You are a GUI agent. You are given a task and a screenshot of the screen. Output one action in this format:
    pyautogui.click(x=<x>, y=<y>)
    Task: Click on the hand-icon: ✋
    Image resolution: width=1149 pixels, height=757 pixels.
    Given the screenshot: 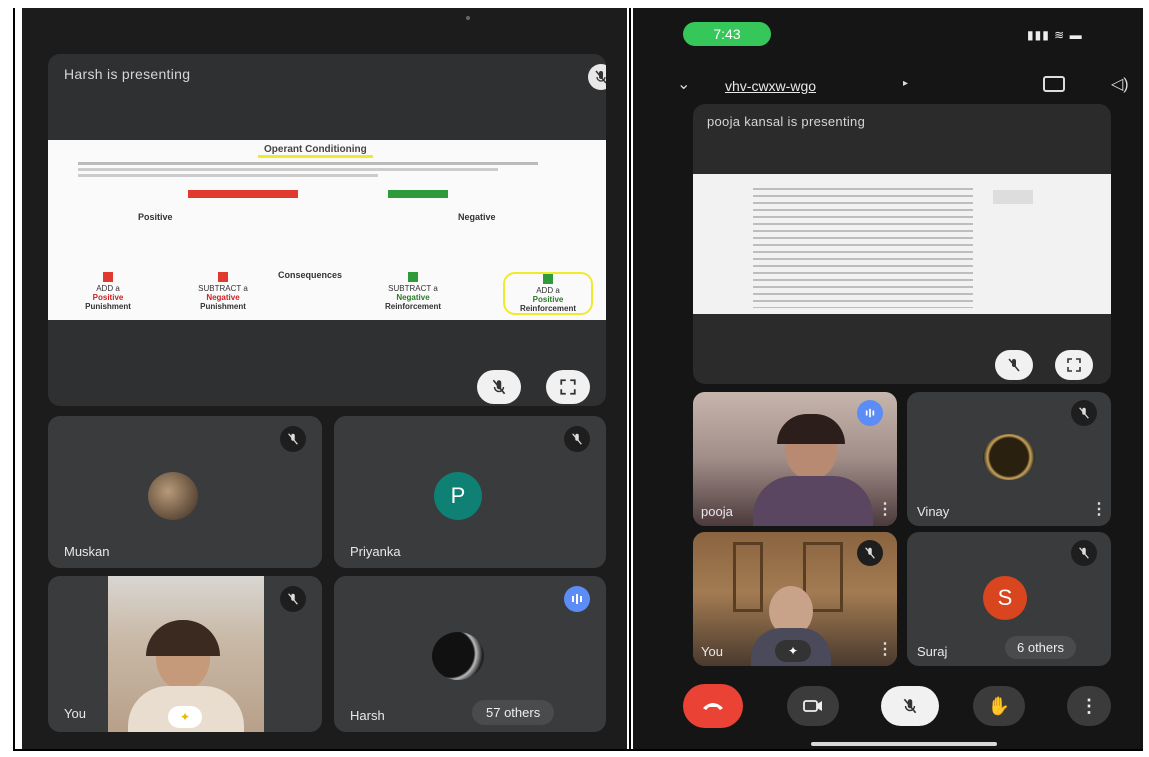 What is the action you would take?
    pyautogui.click(x=999, y=705)
    